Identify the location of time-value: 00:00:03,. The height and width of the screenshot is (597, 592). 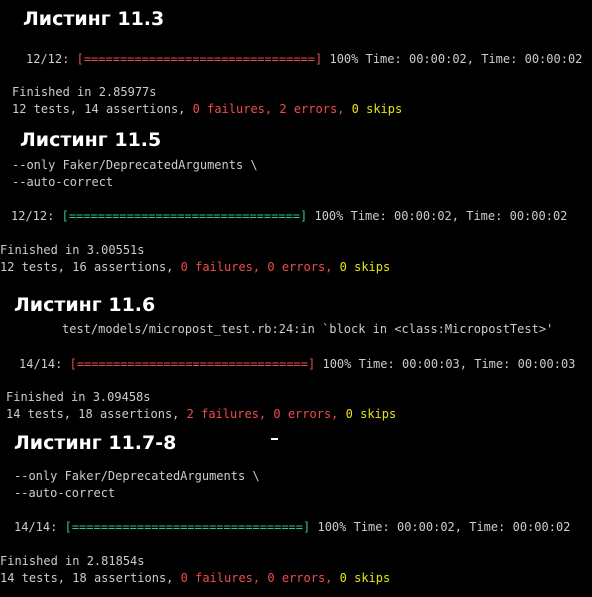
(434, 364).